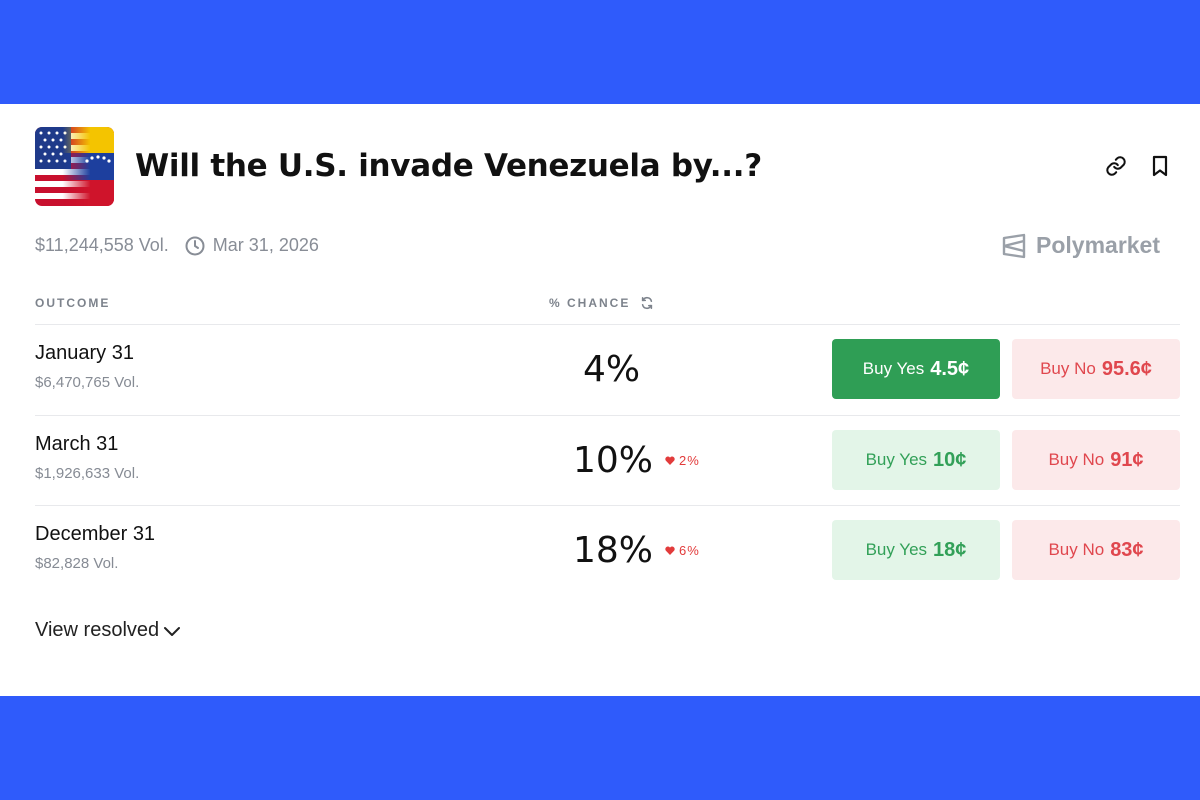  What do you see at coordinates (95, 534) in the screenshot?
I see `outcome-name: December 31` at bounding box center [95, 534].